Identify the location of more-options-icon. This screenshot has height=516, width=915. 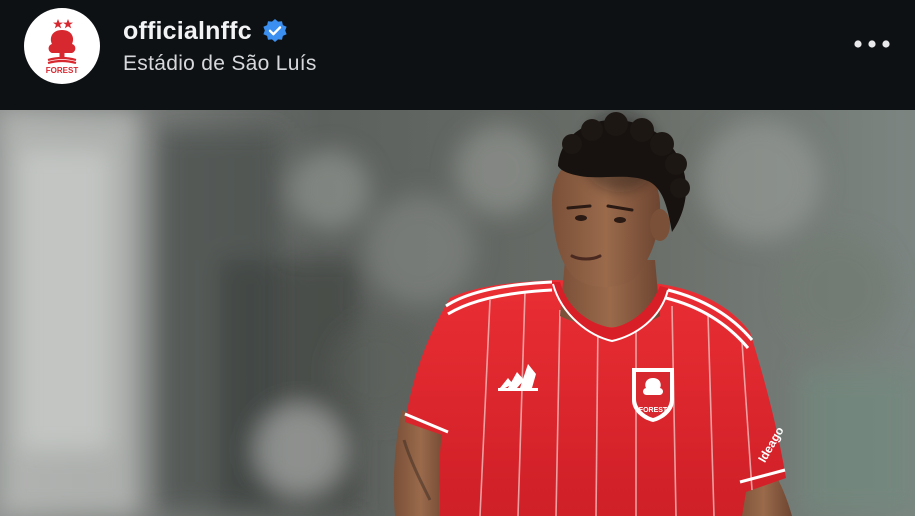
(872, 44).